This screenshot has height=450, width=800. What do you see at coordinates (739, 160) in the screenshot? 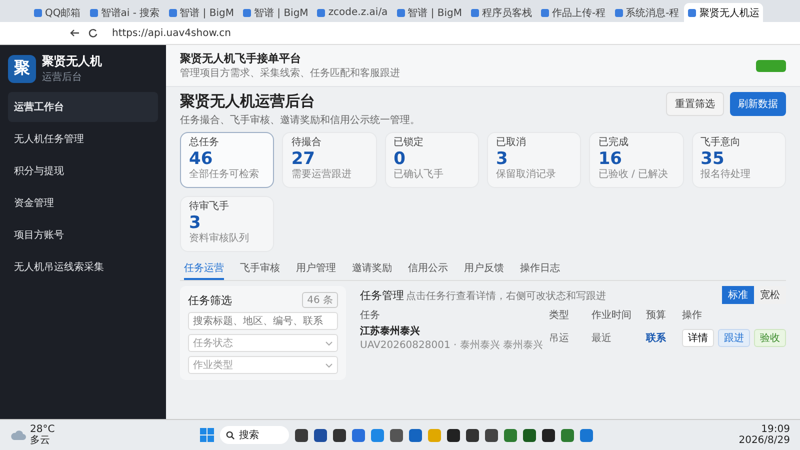
I see `stat-card: 飞手意向 35 报名待处理` at bounding box center [739, 160].